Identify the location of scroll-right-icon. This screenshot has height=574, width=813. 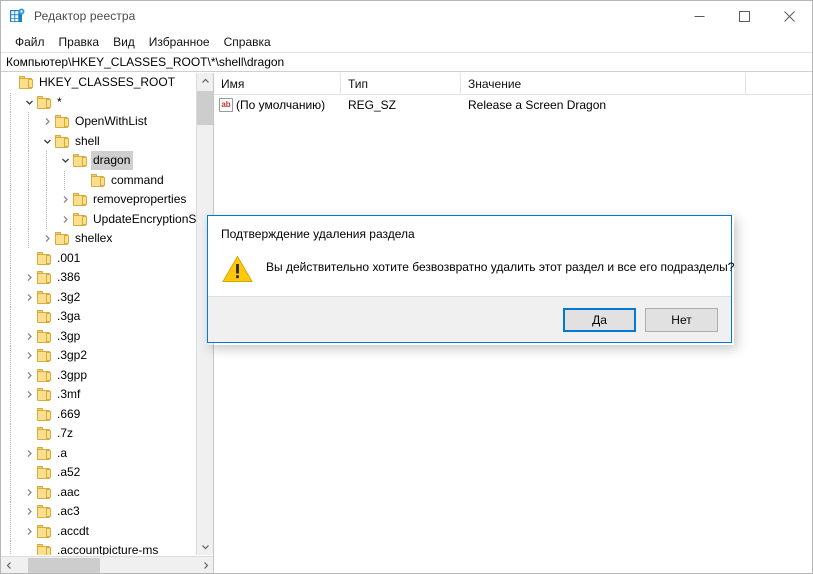
(205, 565).